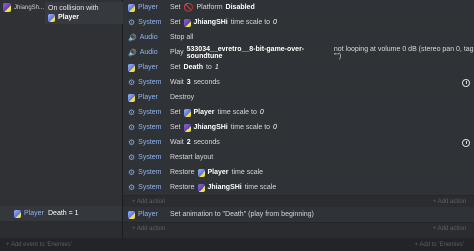  I want to click on action-row: Player Set 🚫 Platform Disabled, so click(298, 8).